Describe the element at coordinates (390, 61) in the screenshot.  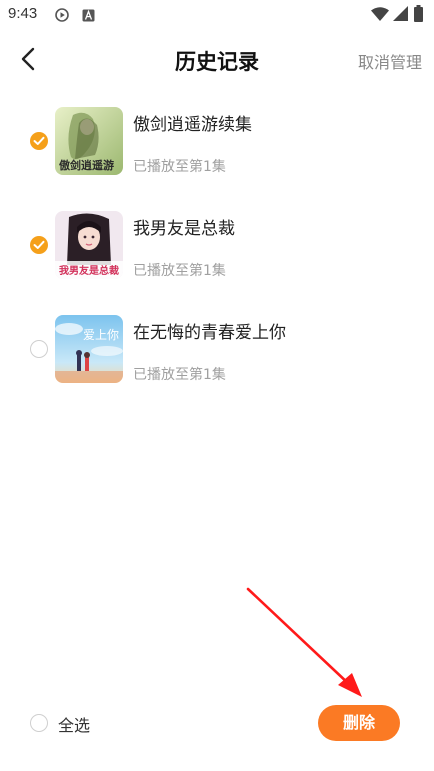
I see `cancel-manage-button: 取消管理` at that location.